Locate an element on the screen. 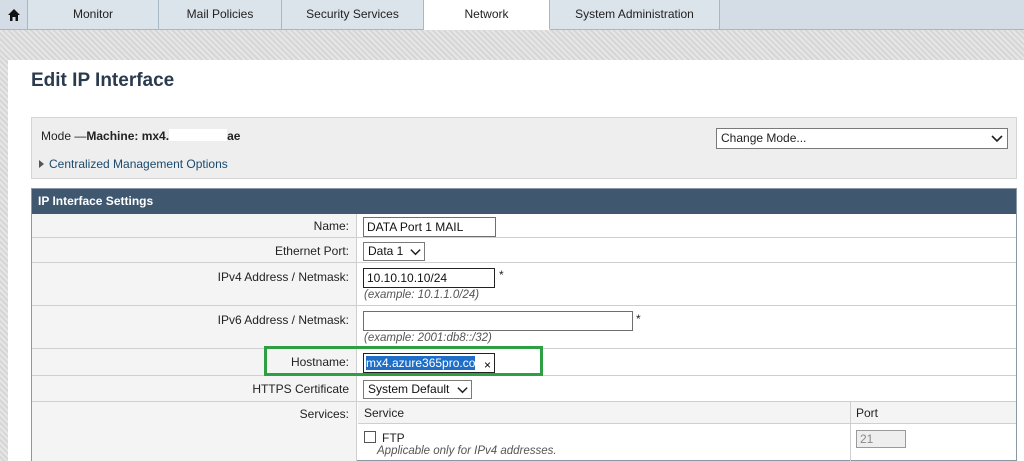  ftp-port-input: 21 is located at coordinates (881, 439).